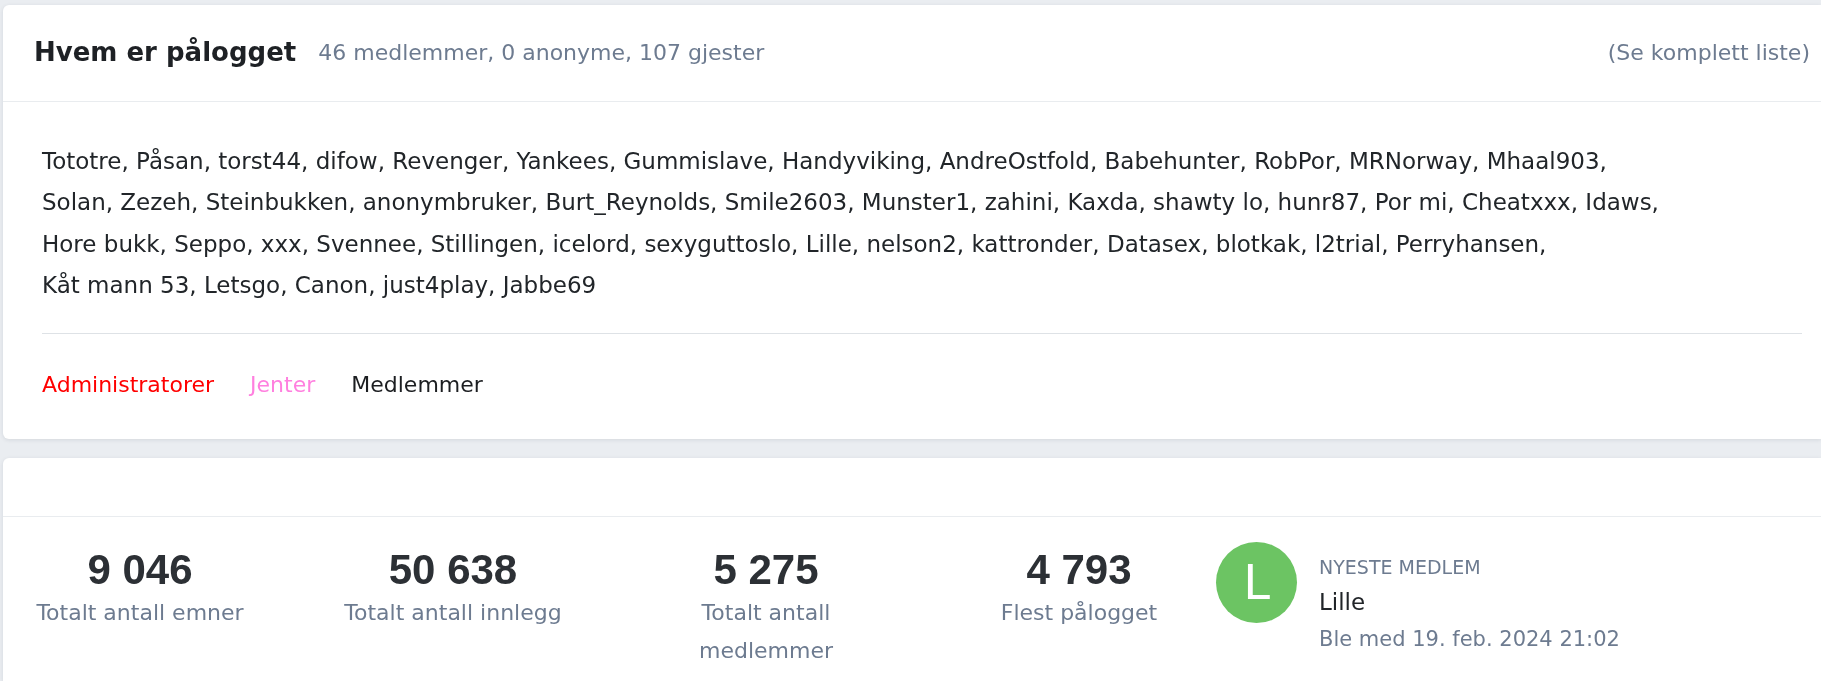 Image resolution: width=1821 pixels, height=681 pixels. I want to click on full-list-link: (Se komplett liste), so click(1708, 53).